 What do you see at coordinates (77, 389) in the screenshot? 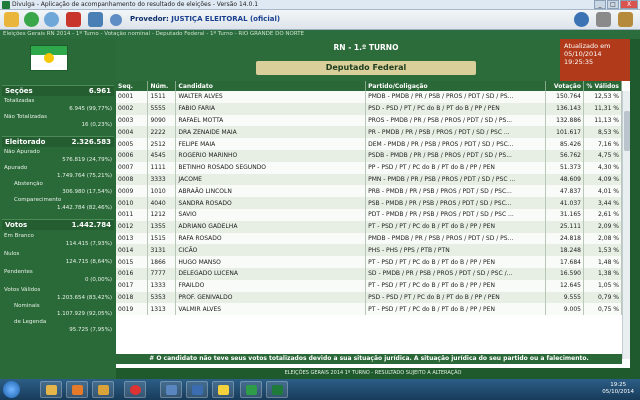
I see `taskbar-media` at bounding box center [77, 389].